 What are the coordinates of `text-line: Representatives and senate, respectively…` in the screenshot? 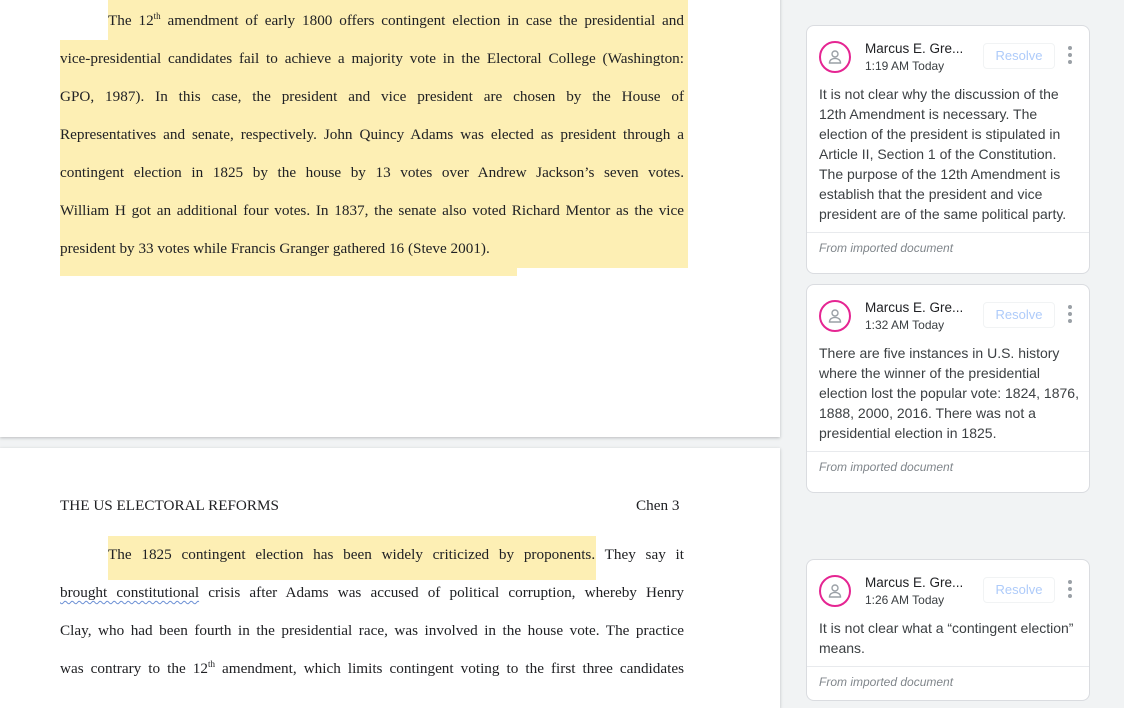 It's located at (372, 134).